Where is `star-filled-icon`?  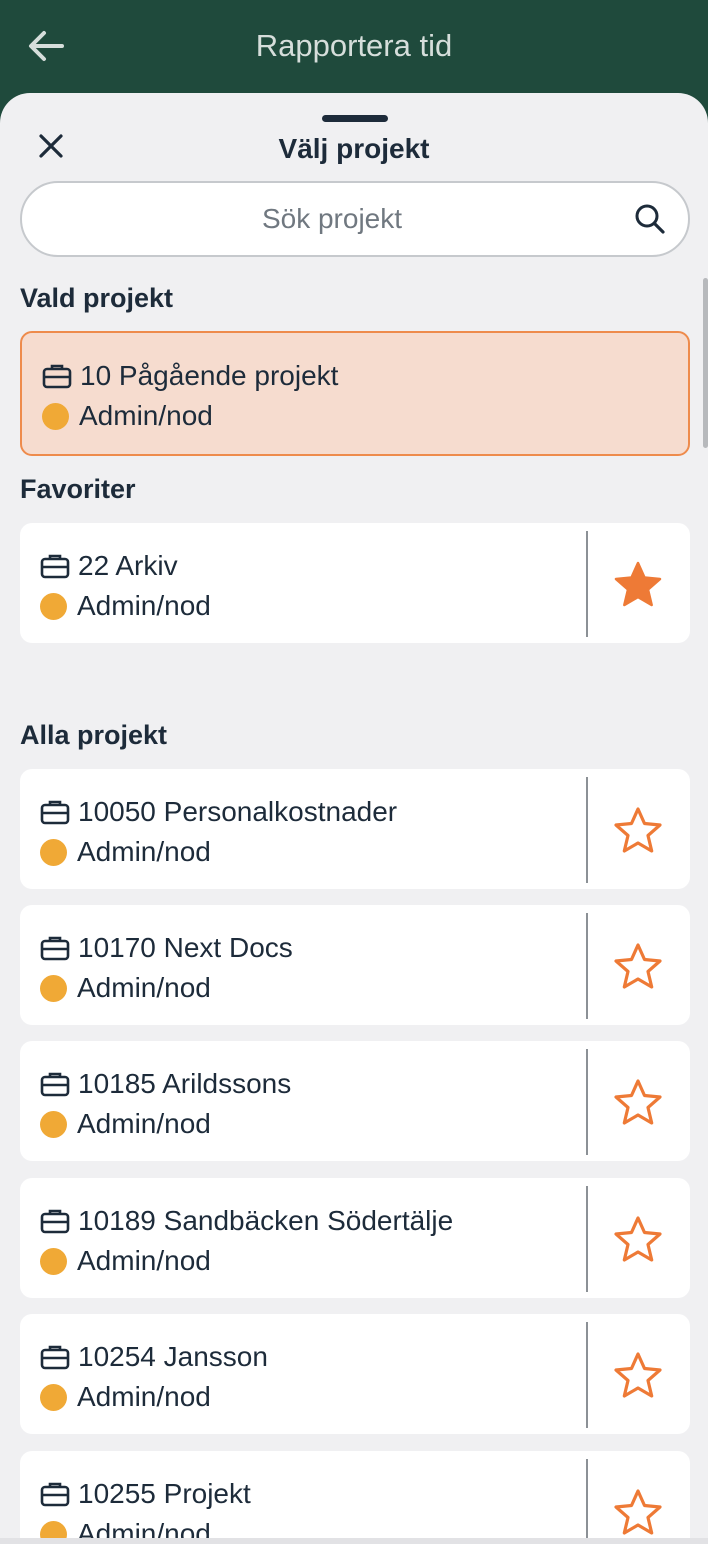
star-filled-icon is located at coordinates (638, 584).